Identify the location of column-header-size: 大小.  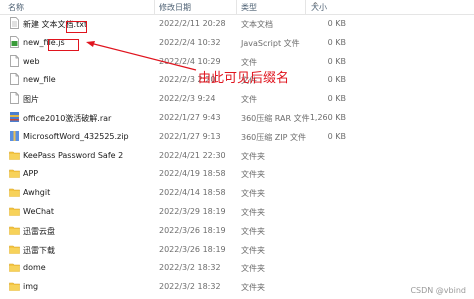
(319, 7).